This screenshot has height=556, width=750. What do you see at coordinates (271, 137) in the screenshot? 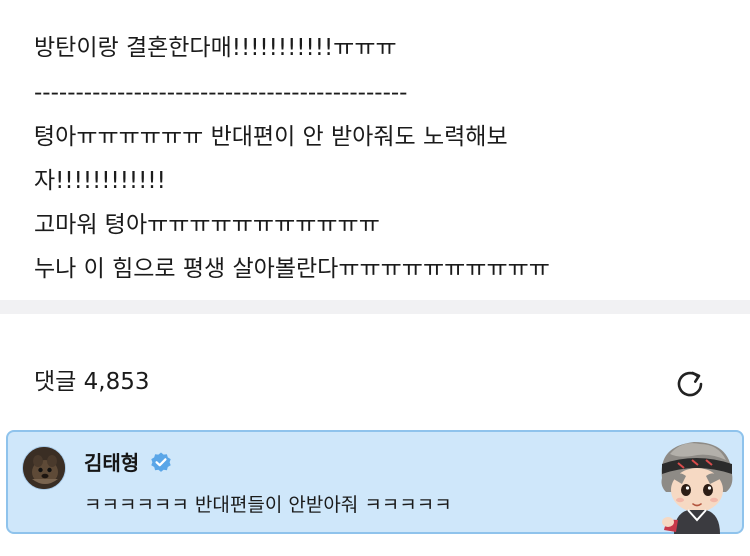
I see `post-line: 텽아ㅠㅠㅠㅠㅠㅠ 반대편이 안 받아줘도 노력해보` at bounding box center [271, 137].